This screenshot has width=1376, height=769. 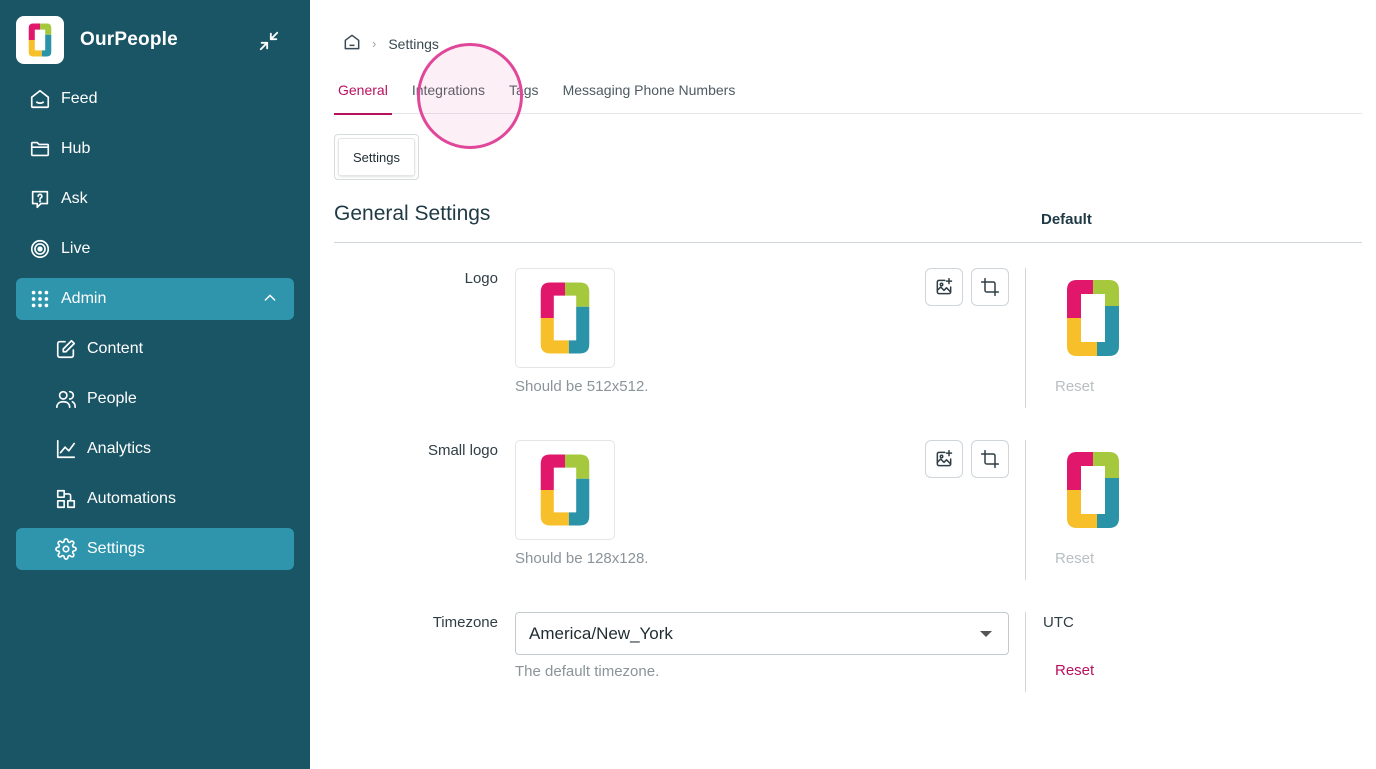 I want to click on gear-icon, so click(x=66, y=549).